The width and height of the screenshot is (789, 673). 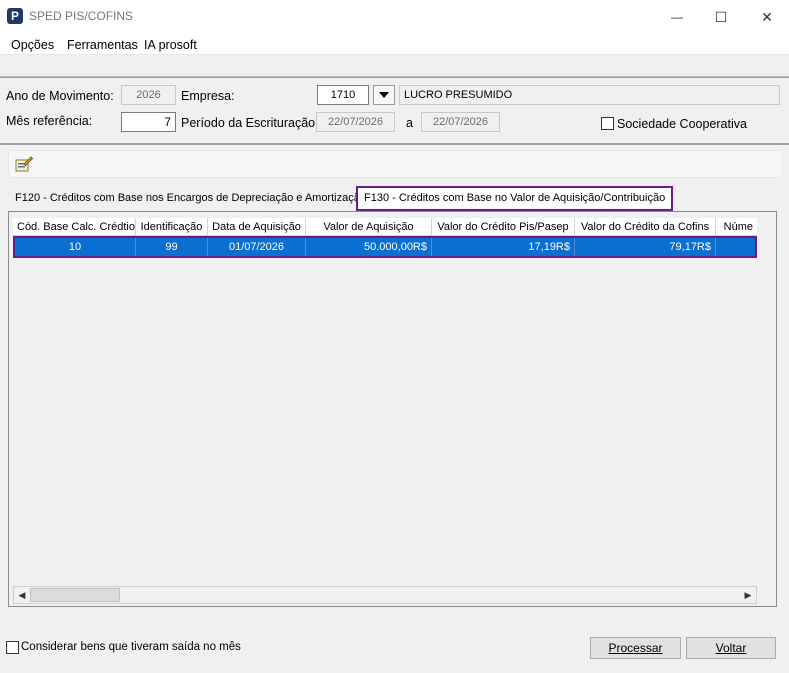 What do you see at coordinates (736, 227) in the screenshot?
I see `column-header: Núme` at bounding box center [736, 227].